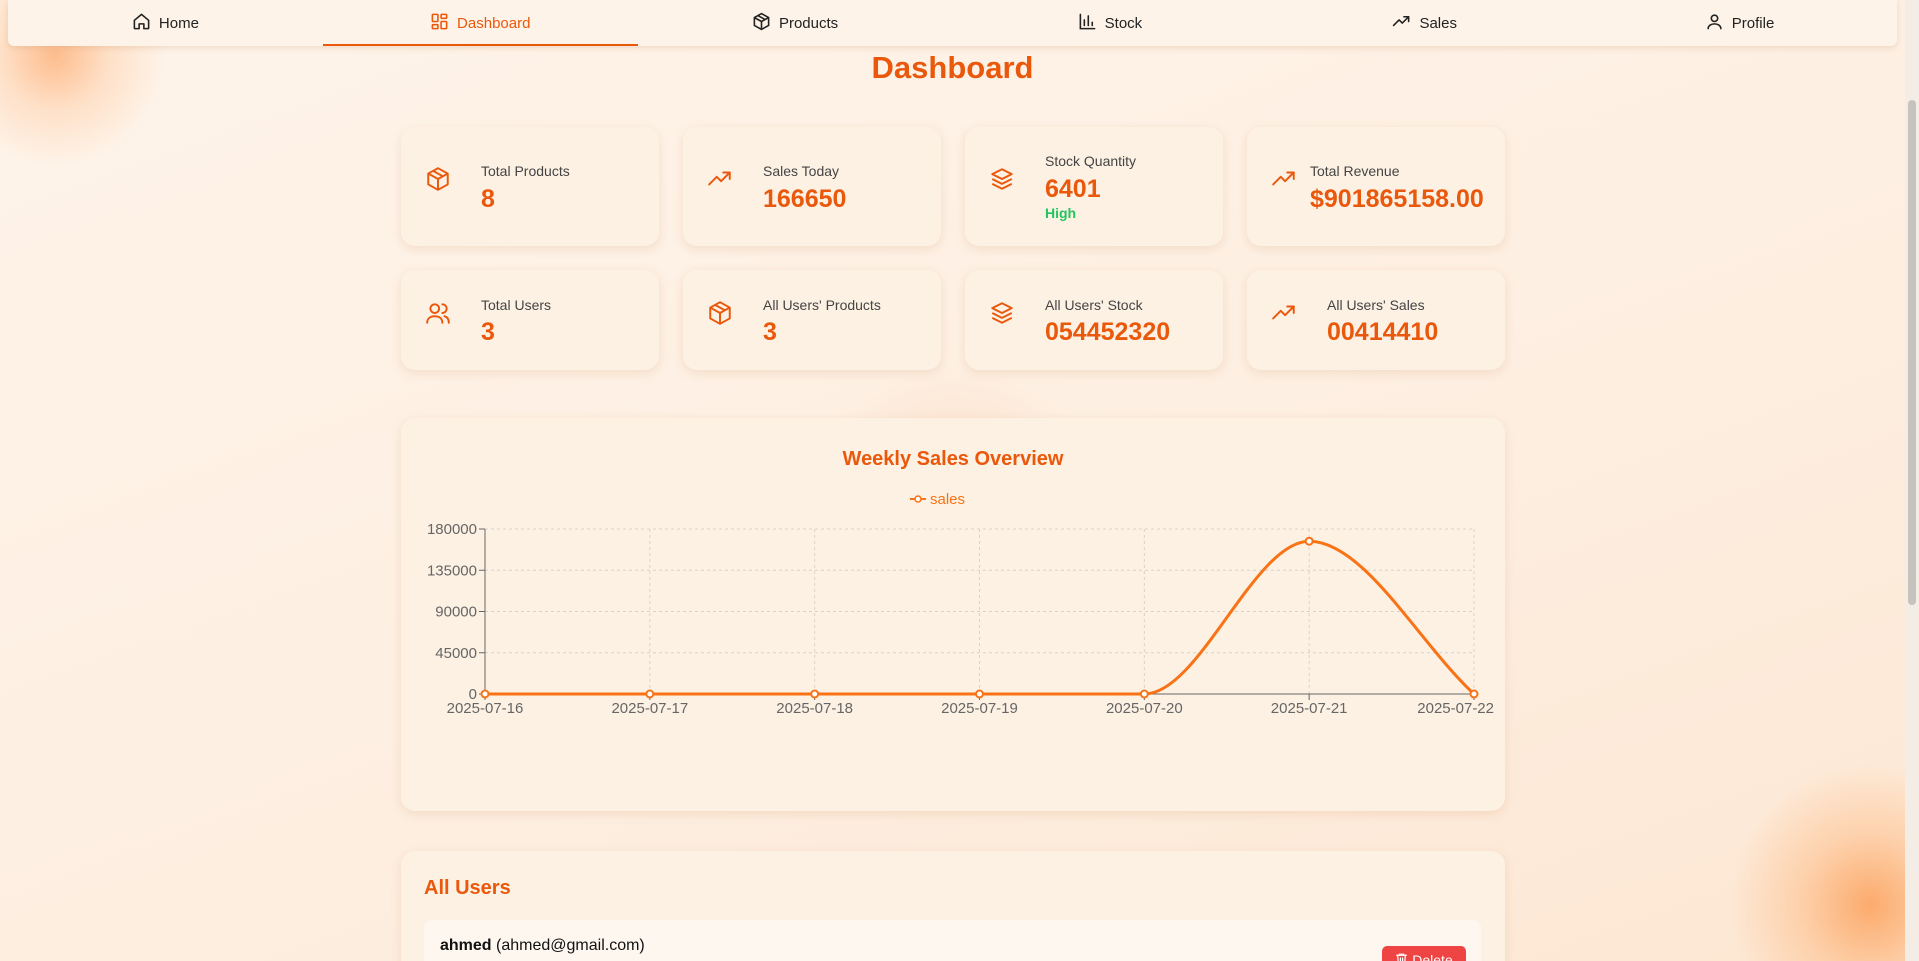  I want to click on stat-card-sales-today: Sales Today 166650, so click(812, 186).